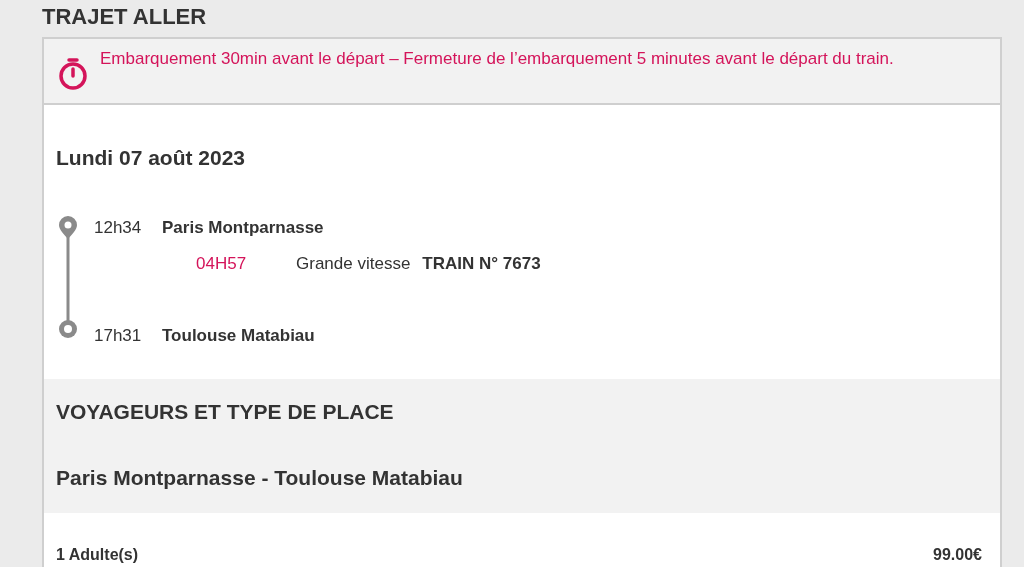 The height and width of the screenshot is (567, 1024). I want to click on passenger-count: 1 Adulte(s), so click(97, 554).